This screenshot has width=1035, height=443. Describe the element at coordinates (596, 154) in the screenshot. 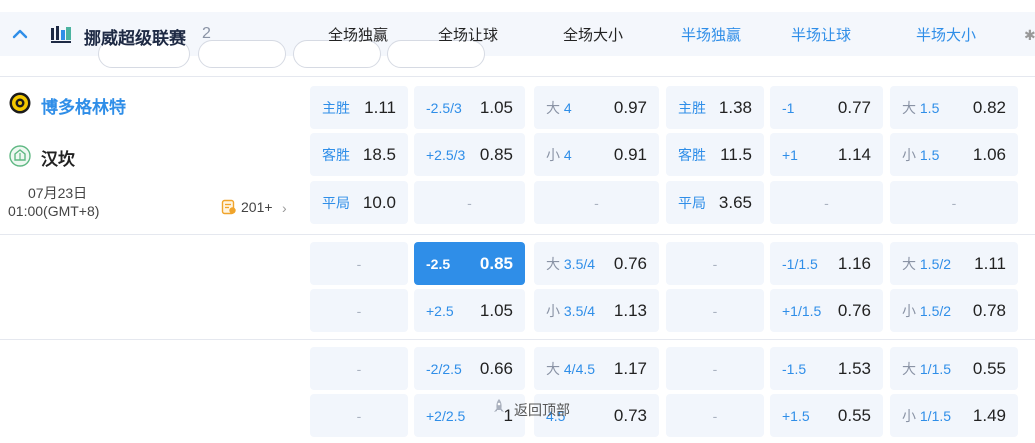

I see `odds-cell-ft-over-under: 小 4 0.91` at that location.